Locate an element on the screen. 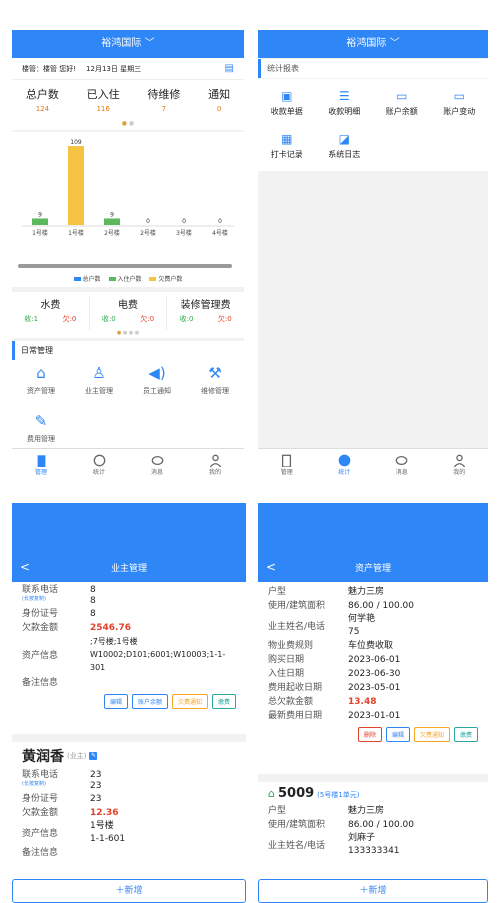 The width and height of the screenshot is (500, 903). action-buttons: 编辑 账户余额 欠费通知 缴费 is located at coordinates (129, 701).